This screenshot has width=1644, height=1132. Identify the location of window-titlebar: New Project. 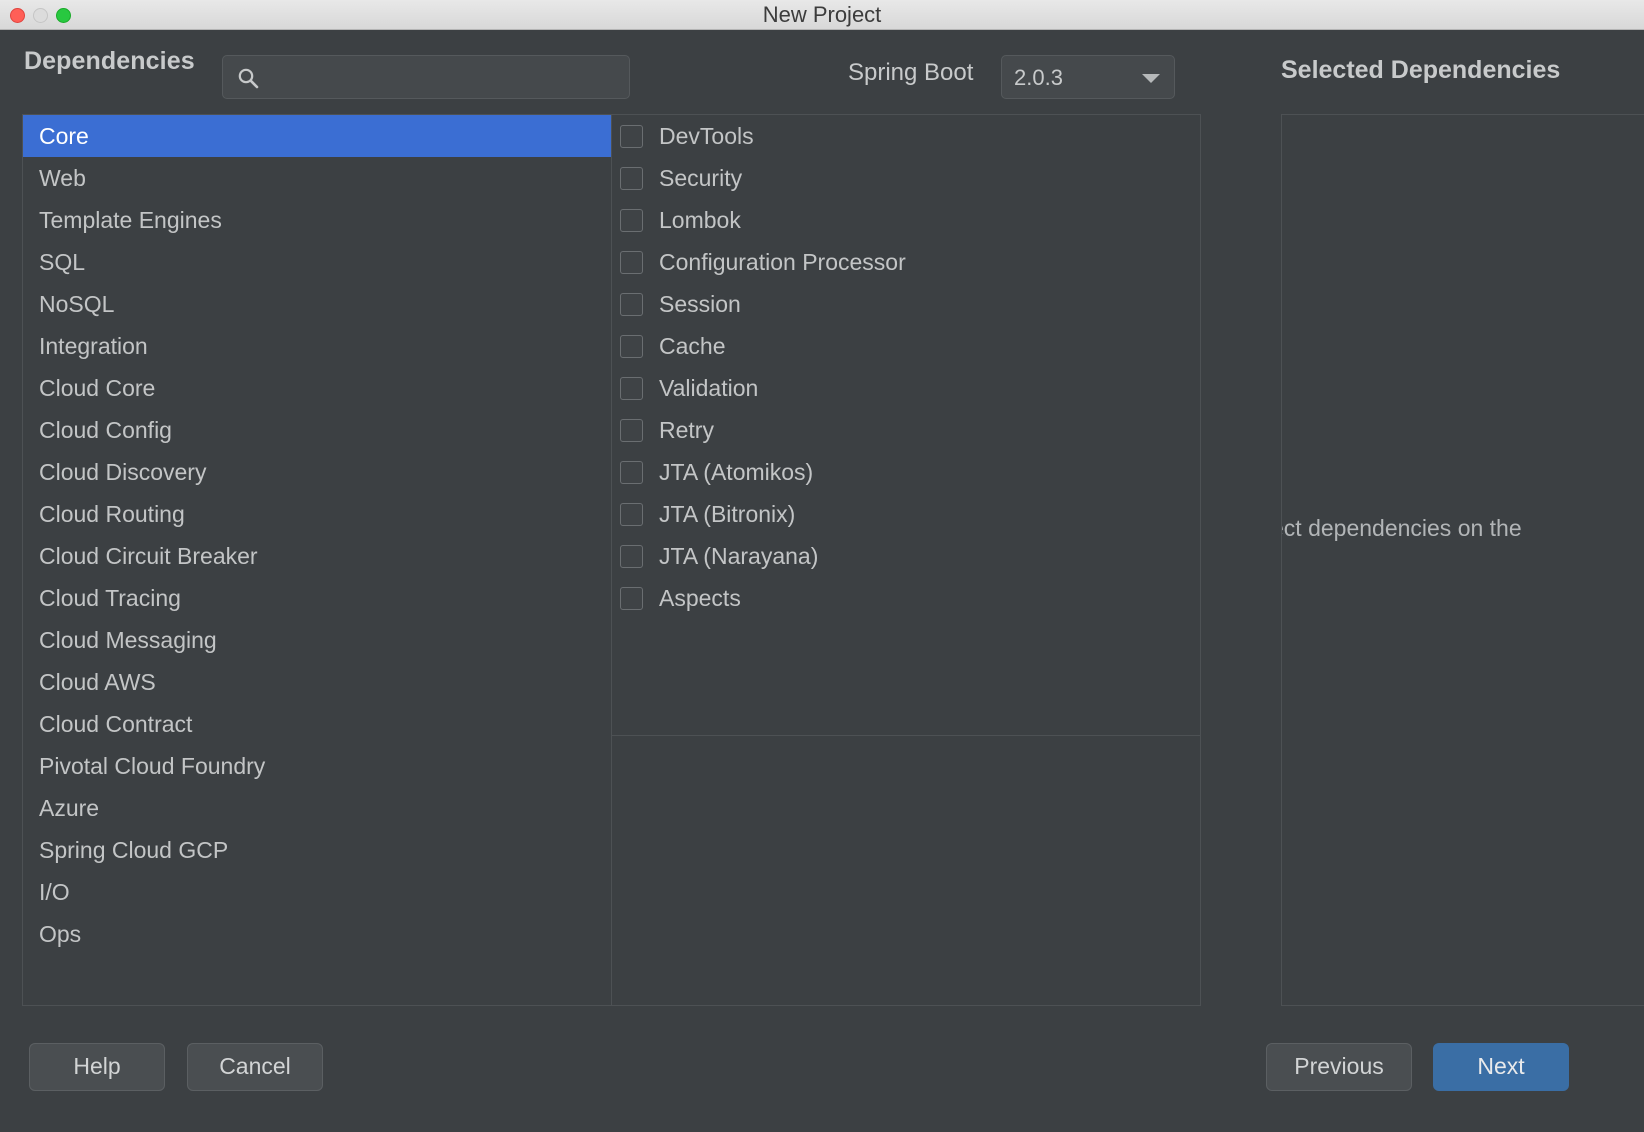
(822, 15).